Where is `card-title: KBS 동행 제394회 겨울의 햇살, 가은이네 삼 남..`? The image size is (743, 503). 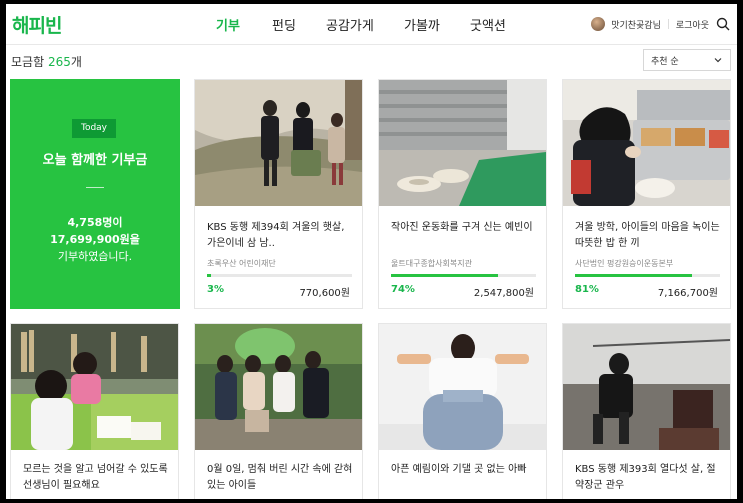 card-title: KBS 동행 제394회 겨울의 햇살, 가은이네 삼 남.. is located at coordinates (276, 235).